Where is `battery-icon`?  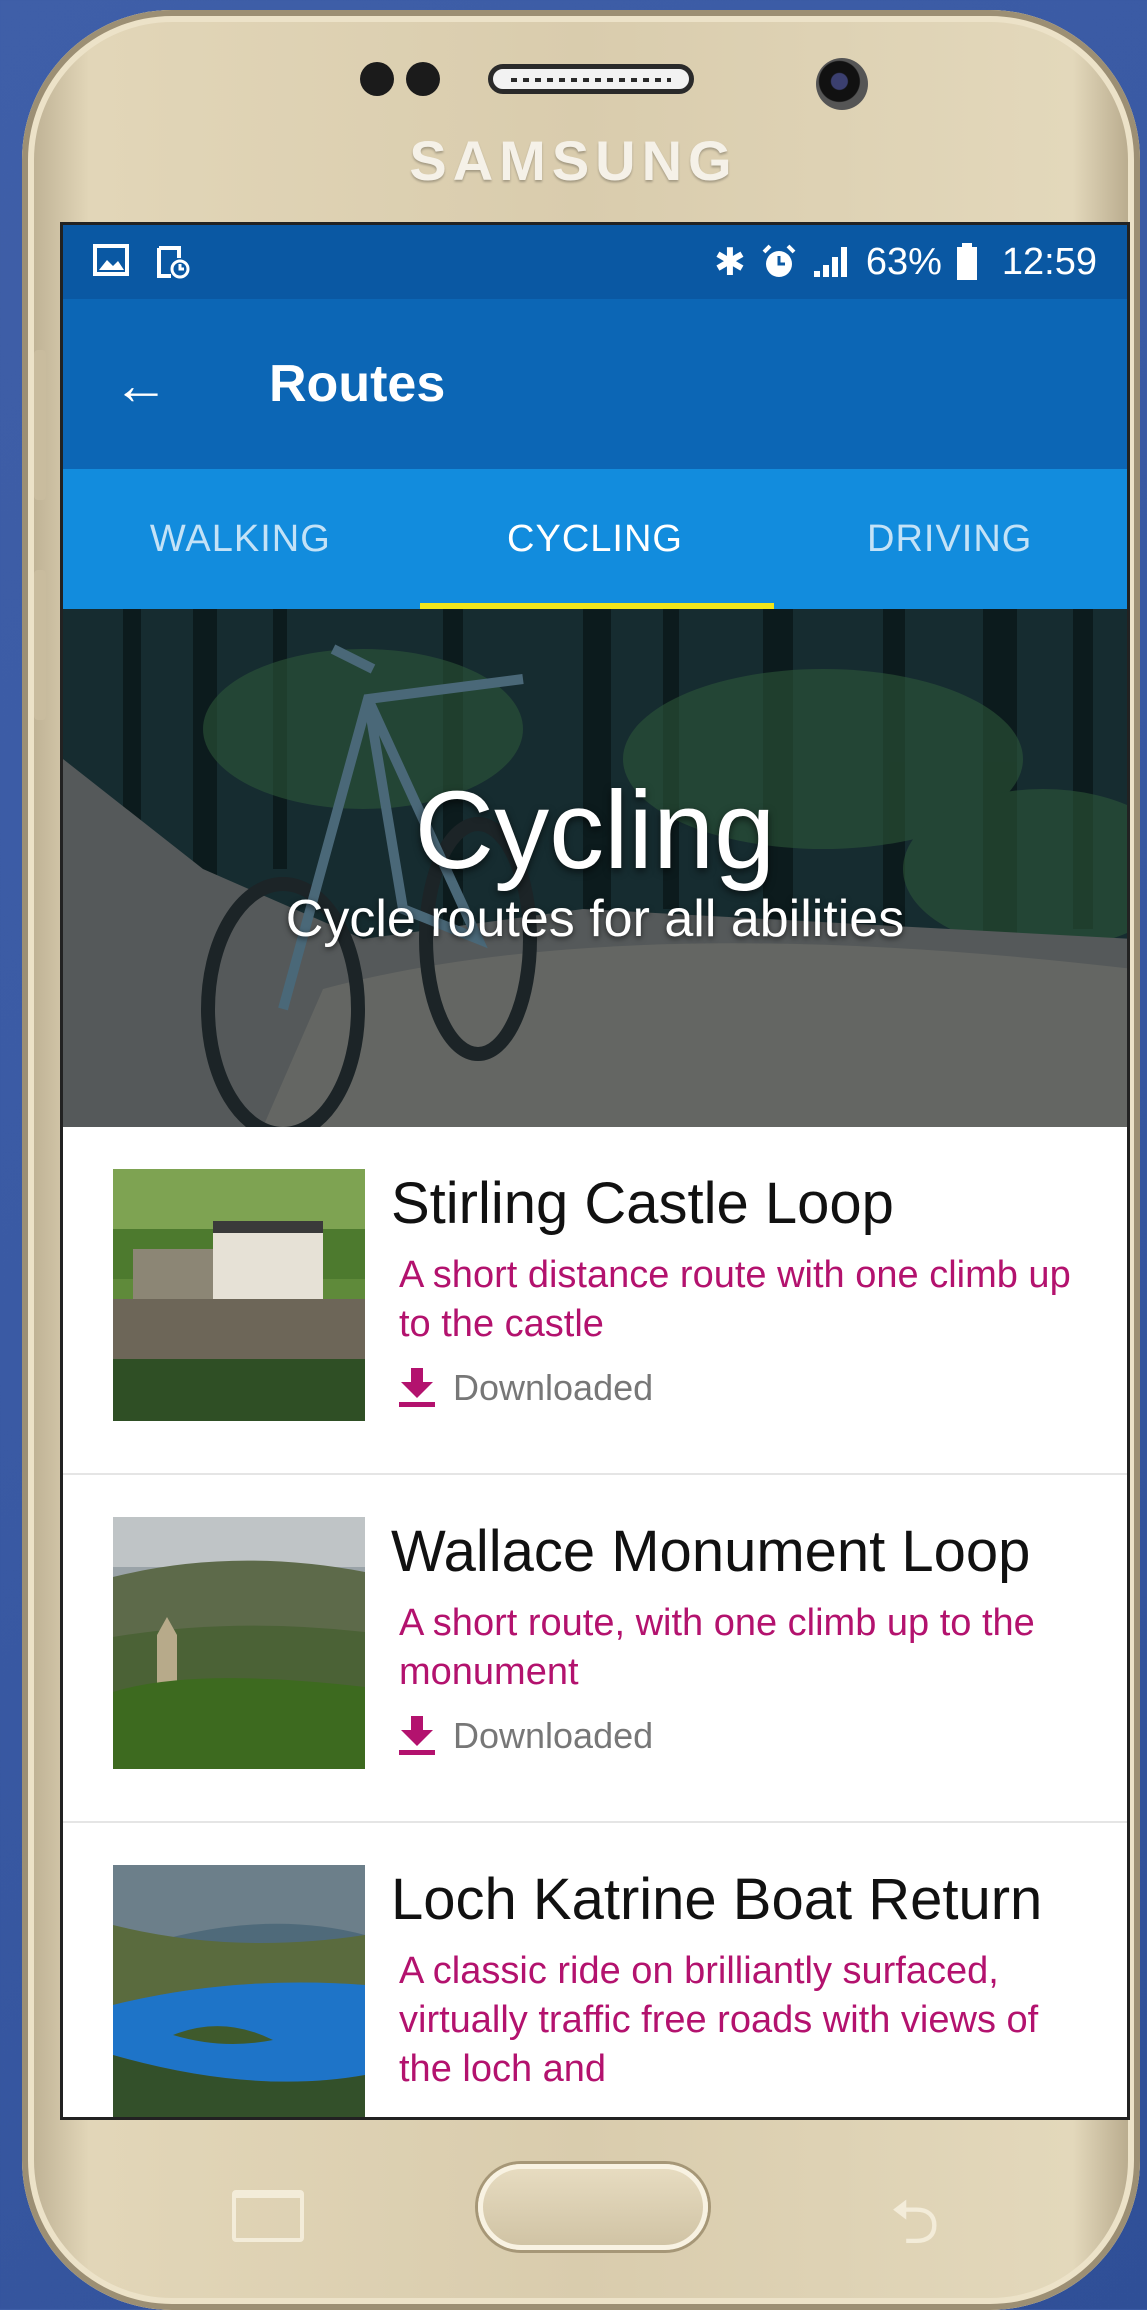 battery-icon is located at coordinates (966, 261).